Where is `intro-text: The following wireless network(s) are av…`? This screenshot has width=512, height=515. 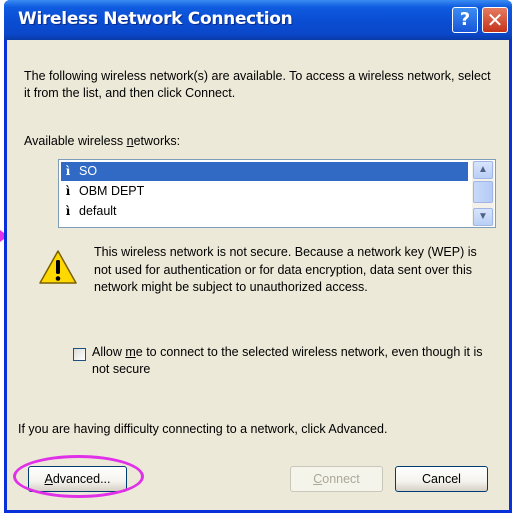
intro-text: The following wireless network(s) are av… is located at coordinates (257, 84).